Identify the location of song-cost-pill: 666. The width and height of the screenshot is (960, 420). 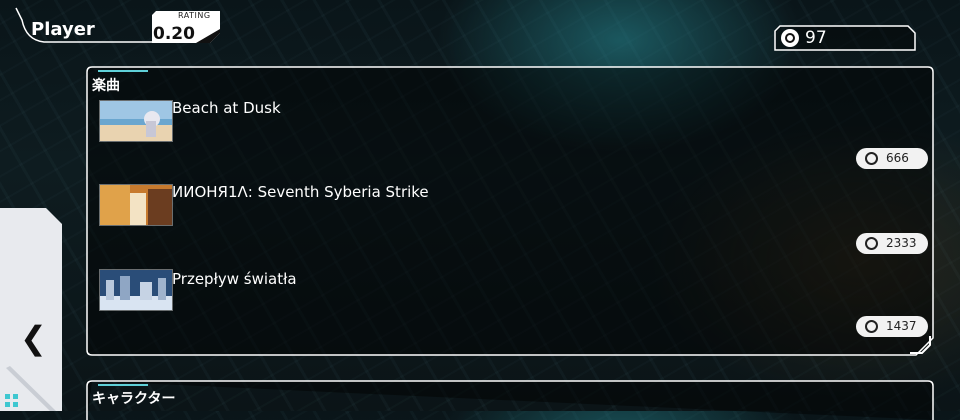
(892, 158).